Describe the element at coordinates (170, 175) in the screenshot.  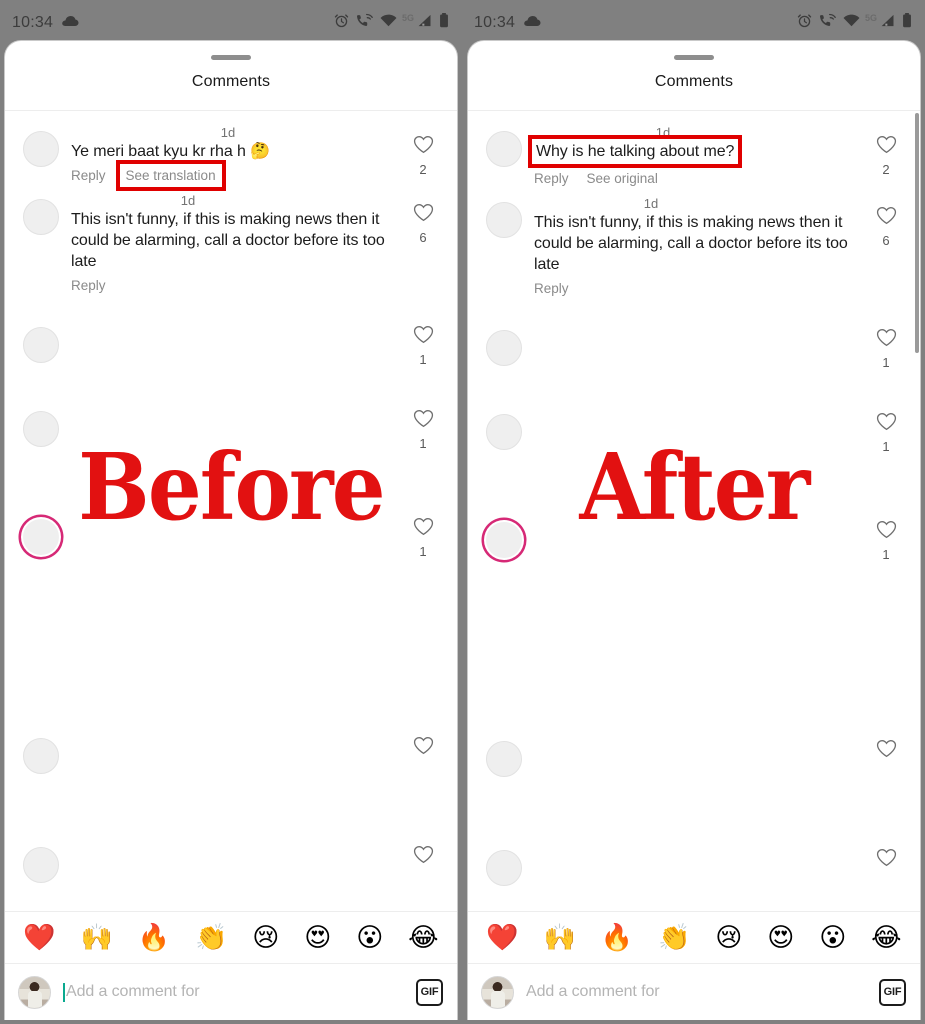
I see `see-translation-button: See translation` at that location.